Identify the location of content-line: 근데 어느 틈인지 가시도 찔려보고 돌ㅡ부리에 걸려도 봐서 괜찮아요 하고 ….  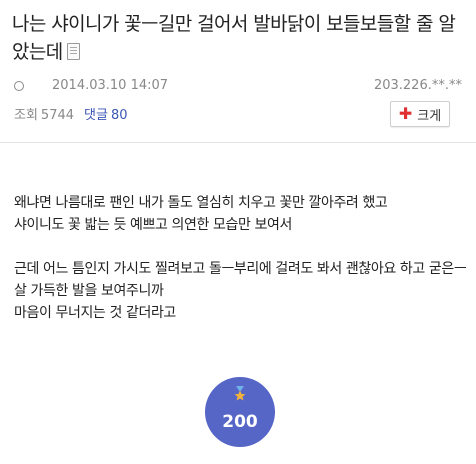
(240, 280).